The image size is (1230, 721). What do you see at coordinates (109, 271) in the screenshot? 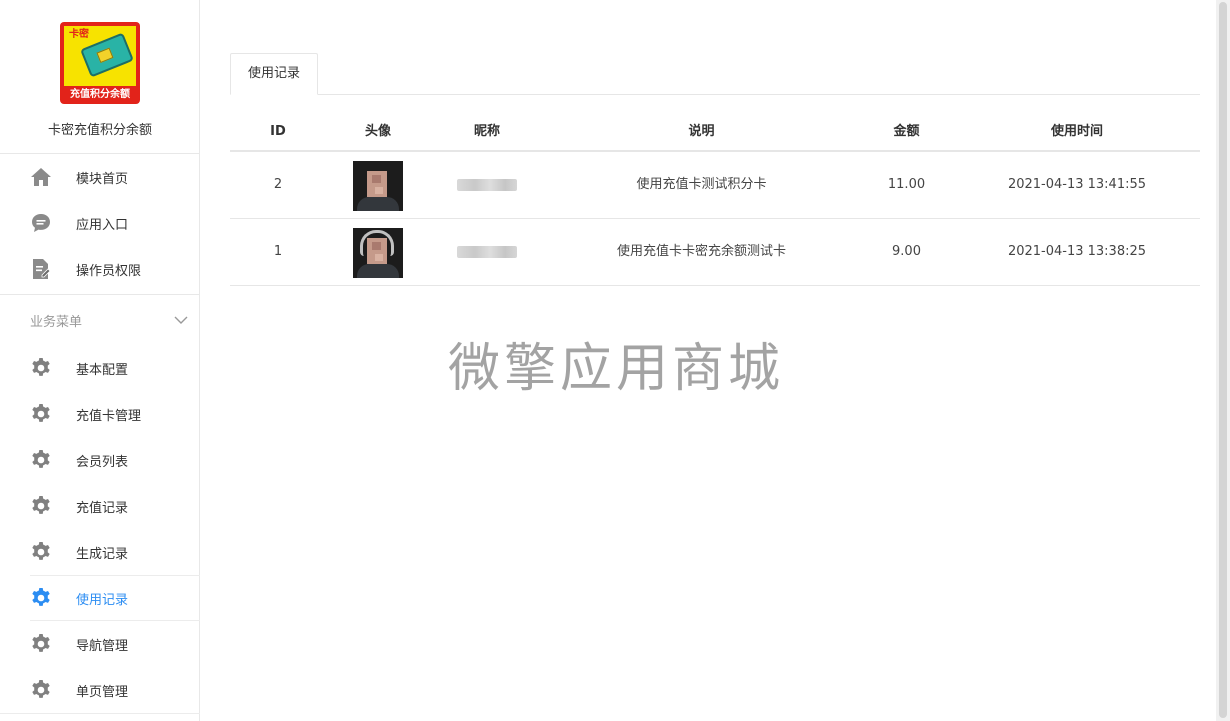
I see `sidebar-item-label: 操作员权限` at bounding box center [109, 271].